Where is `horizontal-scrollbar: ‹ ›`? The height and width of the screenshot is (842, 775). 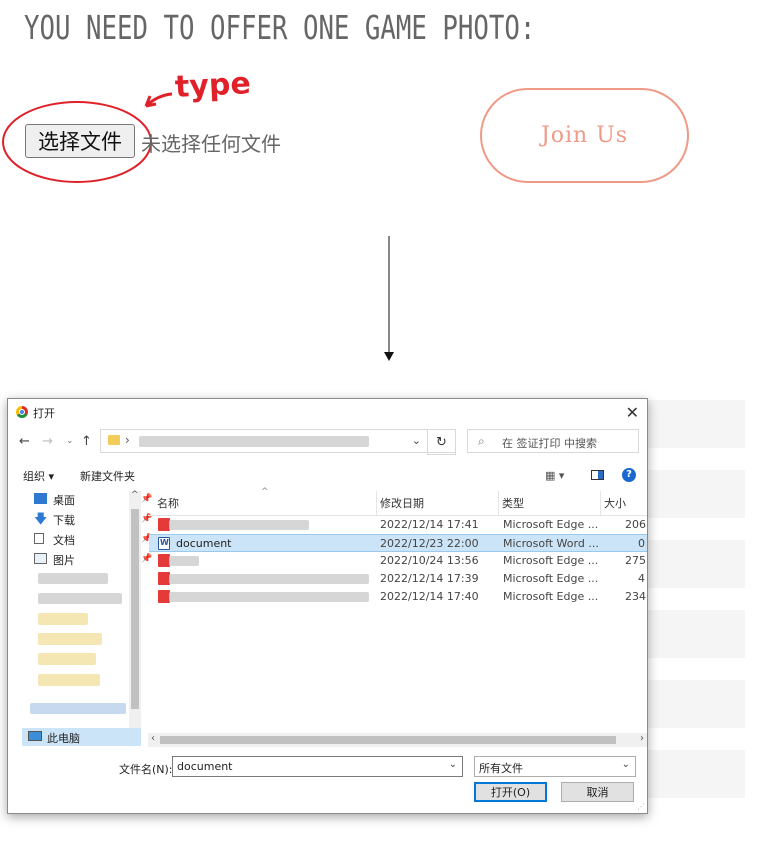 horizontal-scrollbar: ‹ › is located at coordinates (397, 740).